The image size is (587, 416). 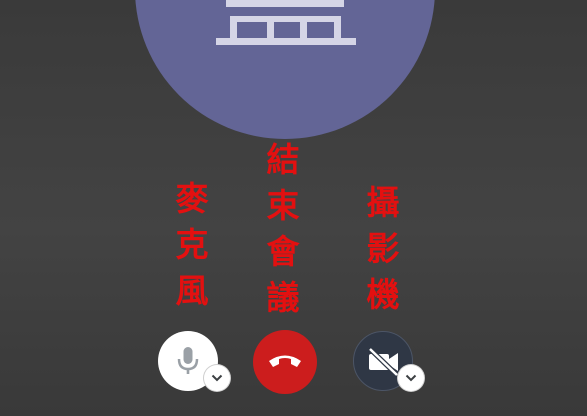 What do you see at coordinates (286, 22) in the screenshot?
I see `avatar-initial-glyph` at bounding box center [286, 22].